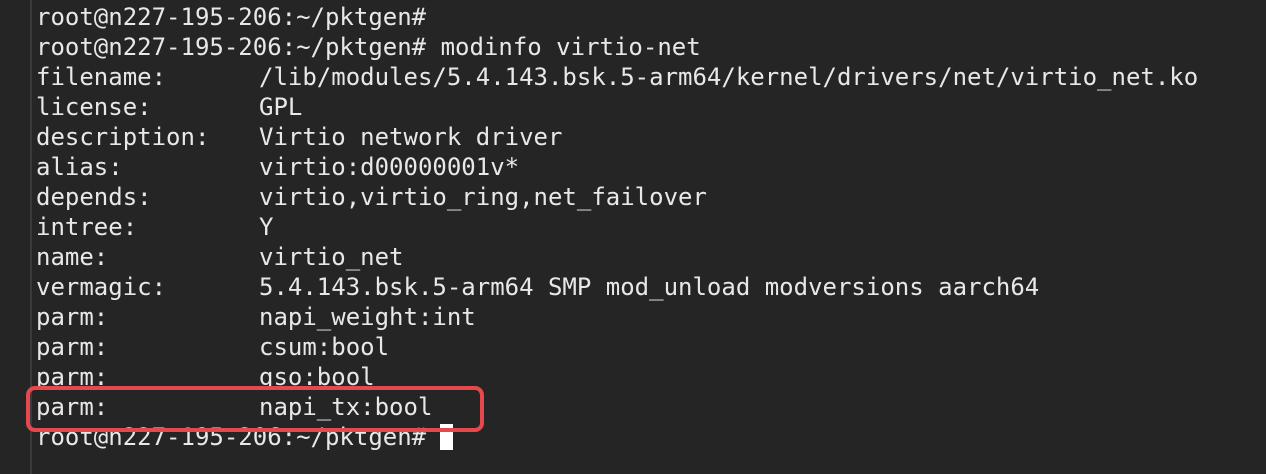 This screenshot has height=474, width=1266. Describe the element at coordinates (411, 137) in the screenshot. I see `field-value: Virtio network driver` at that location.